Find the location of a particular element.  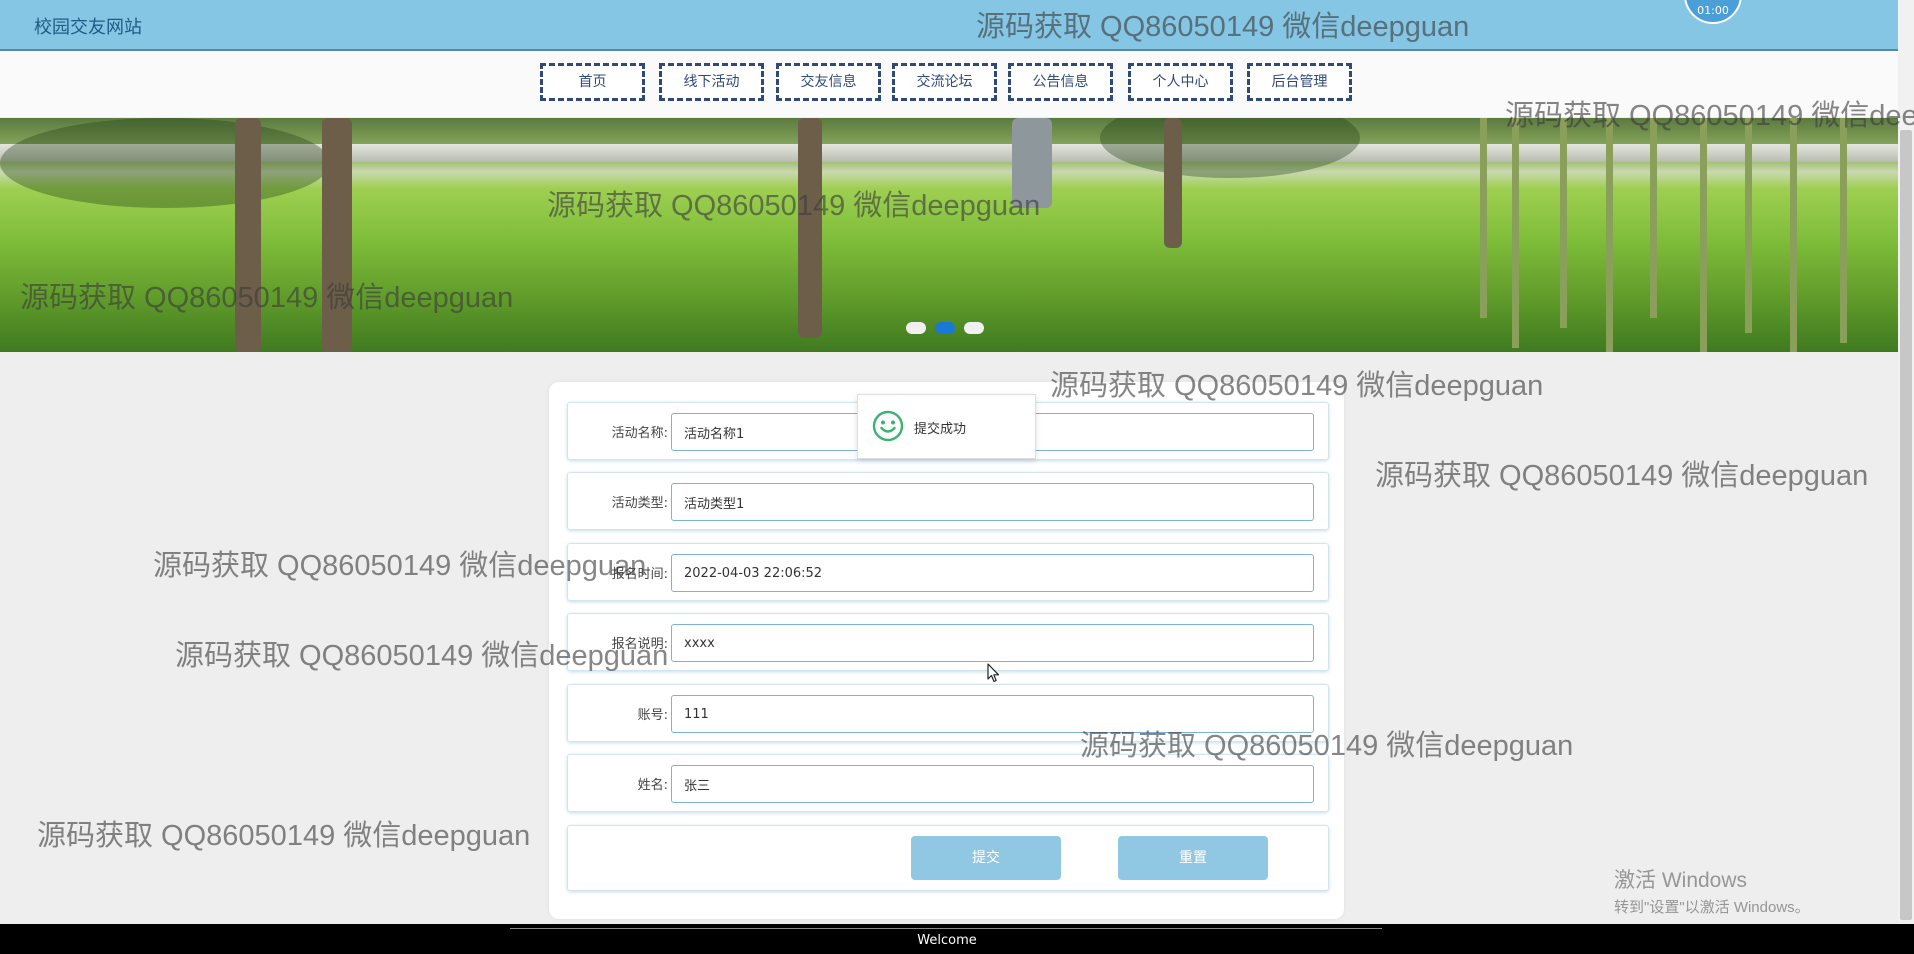

success-toast: 提交成功 is located at coordinates (946, 426).